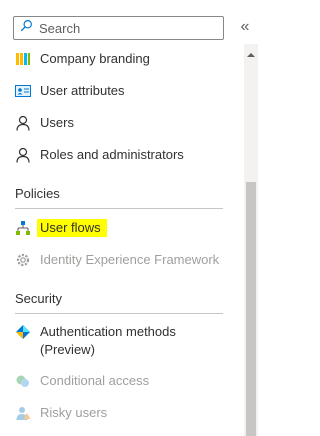  I want to click on nav-item-label: Authentication methods (Preview), so click(108, 341).